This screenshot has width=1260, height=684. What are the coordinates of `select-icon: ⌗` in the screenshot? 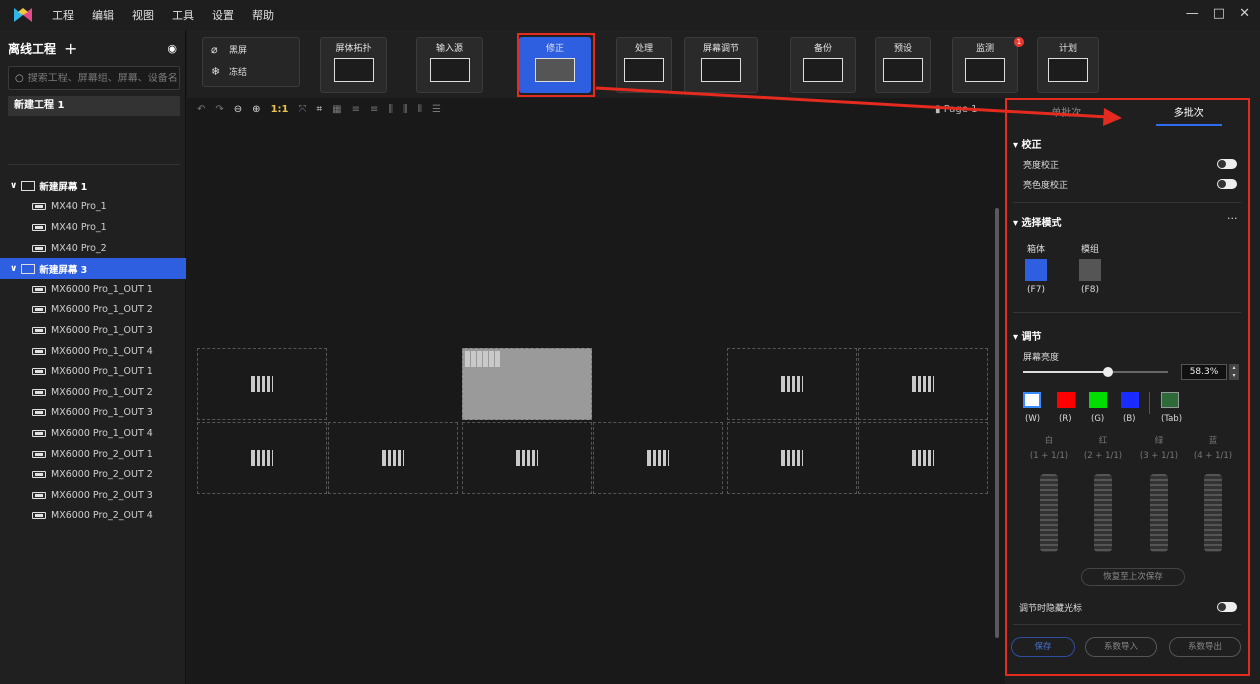 It's located at (319, 109).